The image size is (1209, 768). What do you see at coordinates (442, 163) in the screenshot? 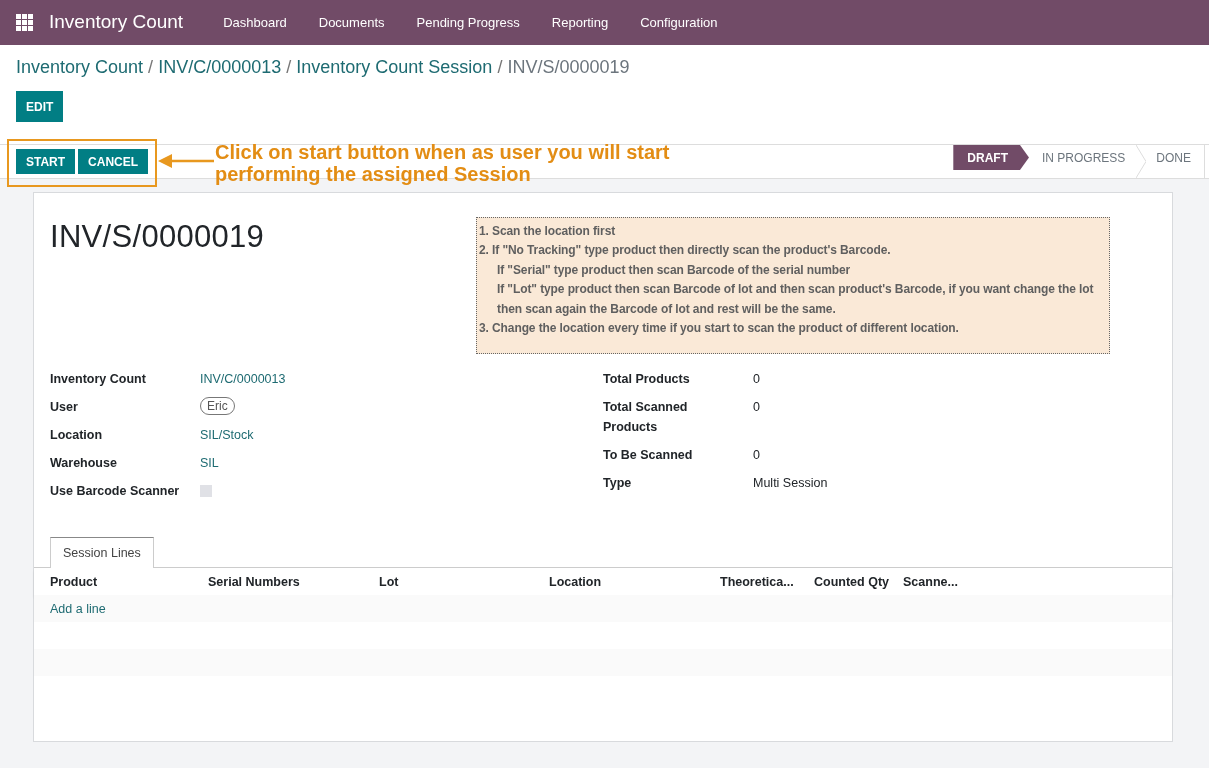
I see `annotation-text: Click on start button when as user you will start performing the assigned Session` at bounding box center [442, 163].